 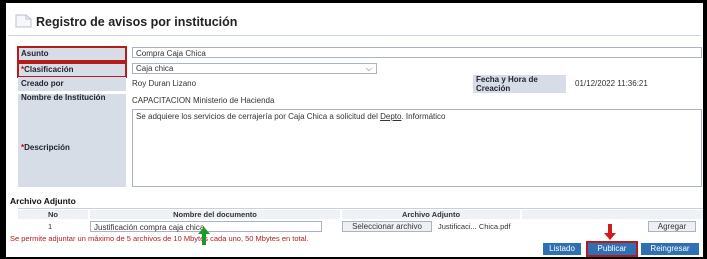 I want to click on page-header: Registro de avisos por institución, so click(x=354, y=20).